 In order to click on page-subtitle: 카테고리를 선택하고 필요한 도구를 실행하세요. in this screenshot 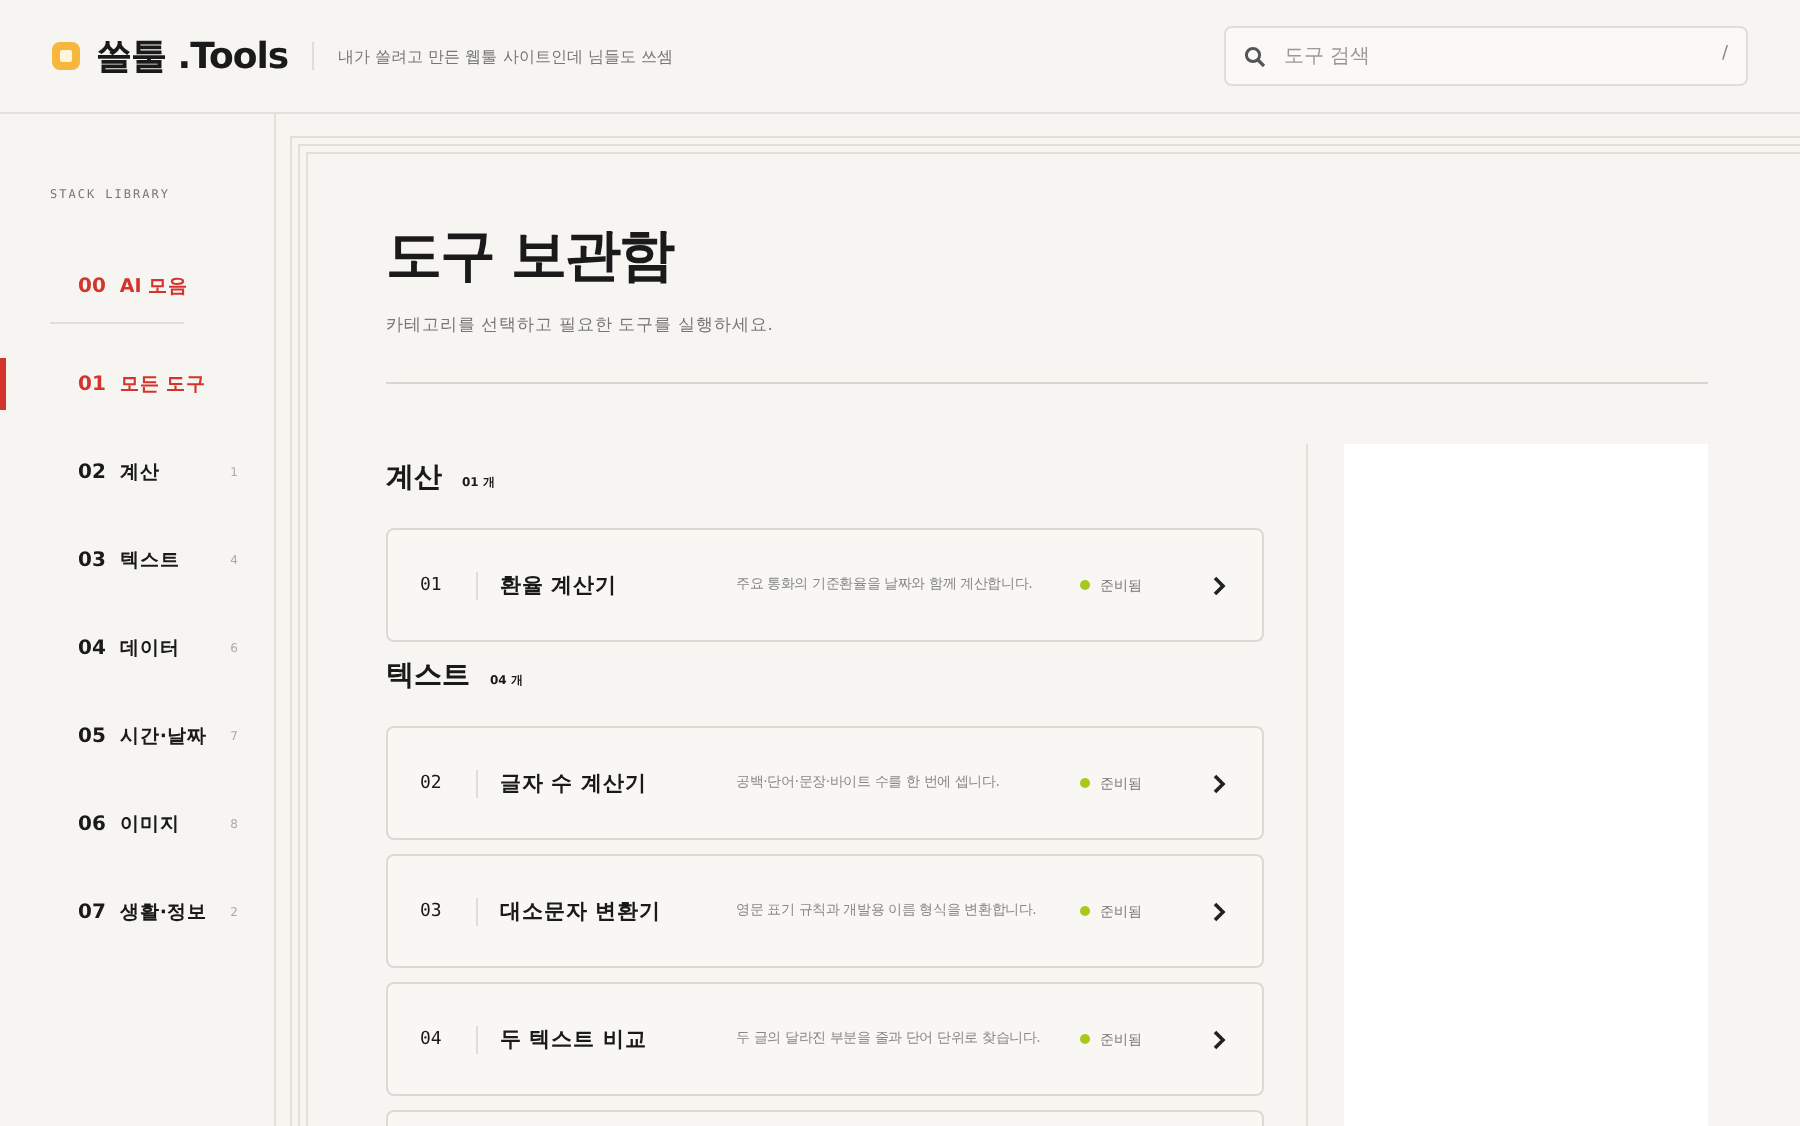, I will do `click(581, 326)`.